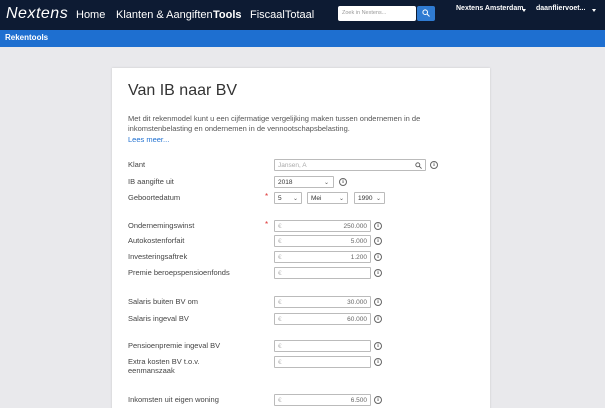 Image resolution: width=605 pixels, height=408 pixels. I want to click on pensioenpremie-label: Pensioenpremie ingeval BV, so click(174, 345).